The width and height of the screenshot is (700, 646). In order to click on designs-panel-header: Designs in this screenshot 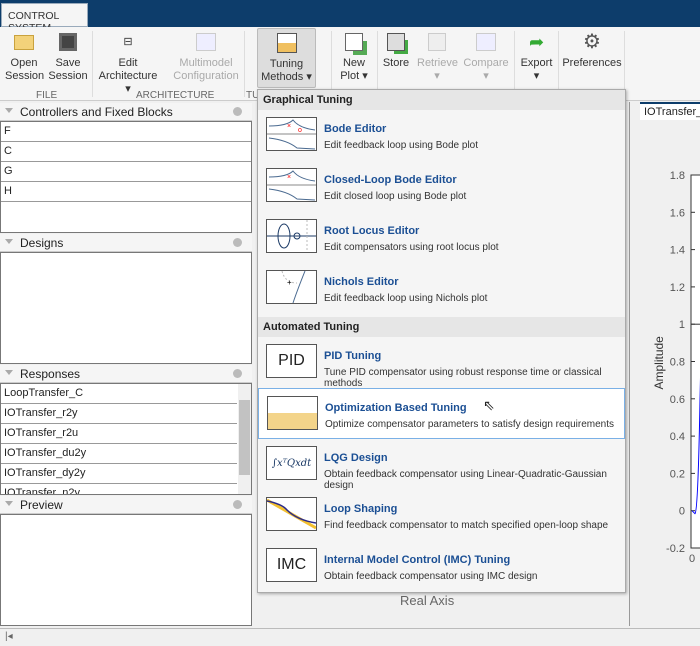, I will do `click(126, 243)`.